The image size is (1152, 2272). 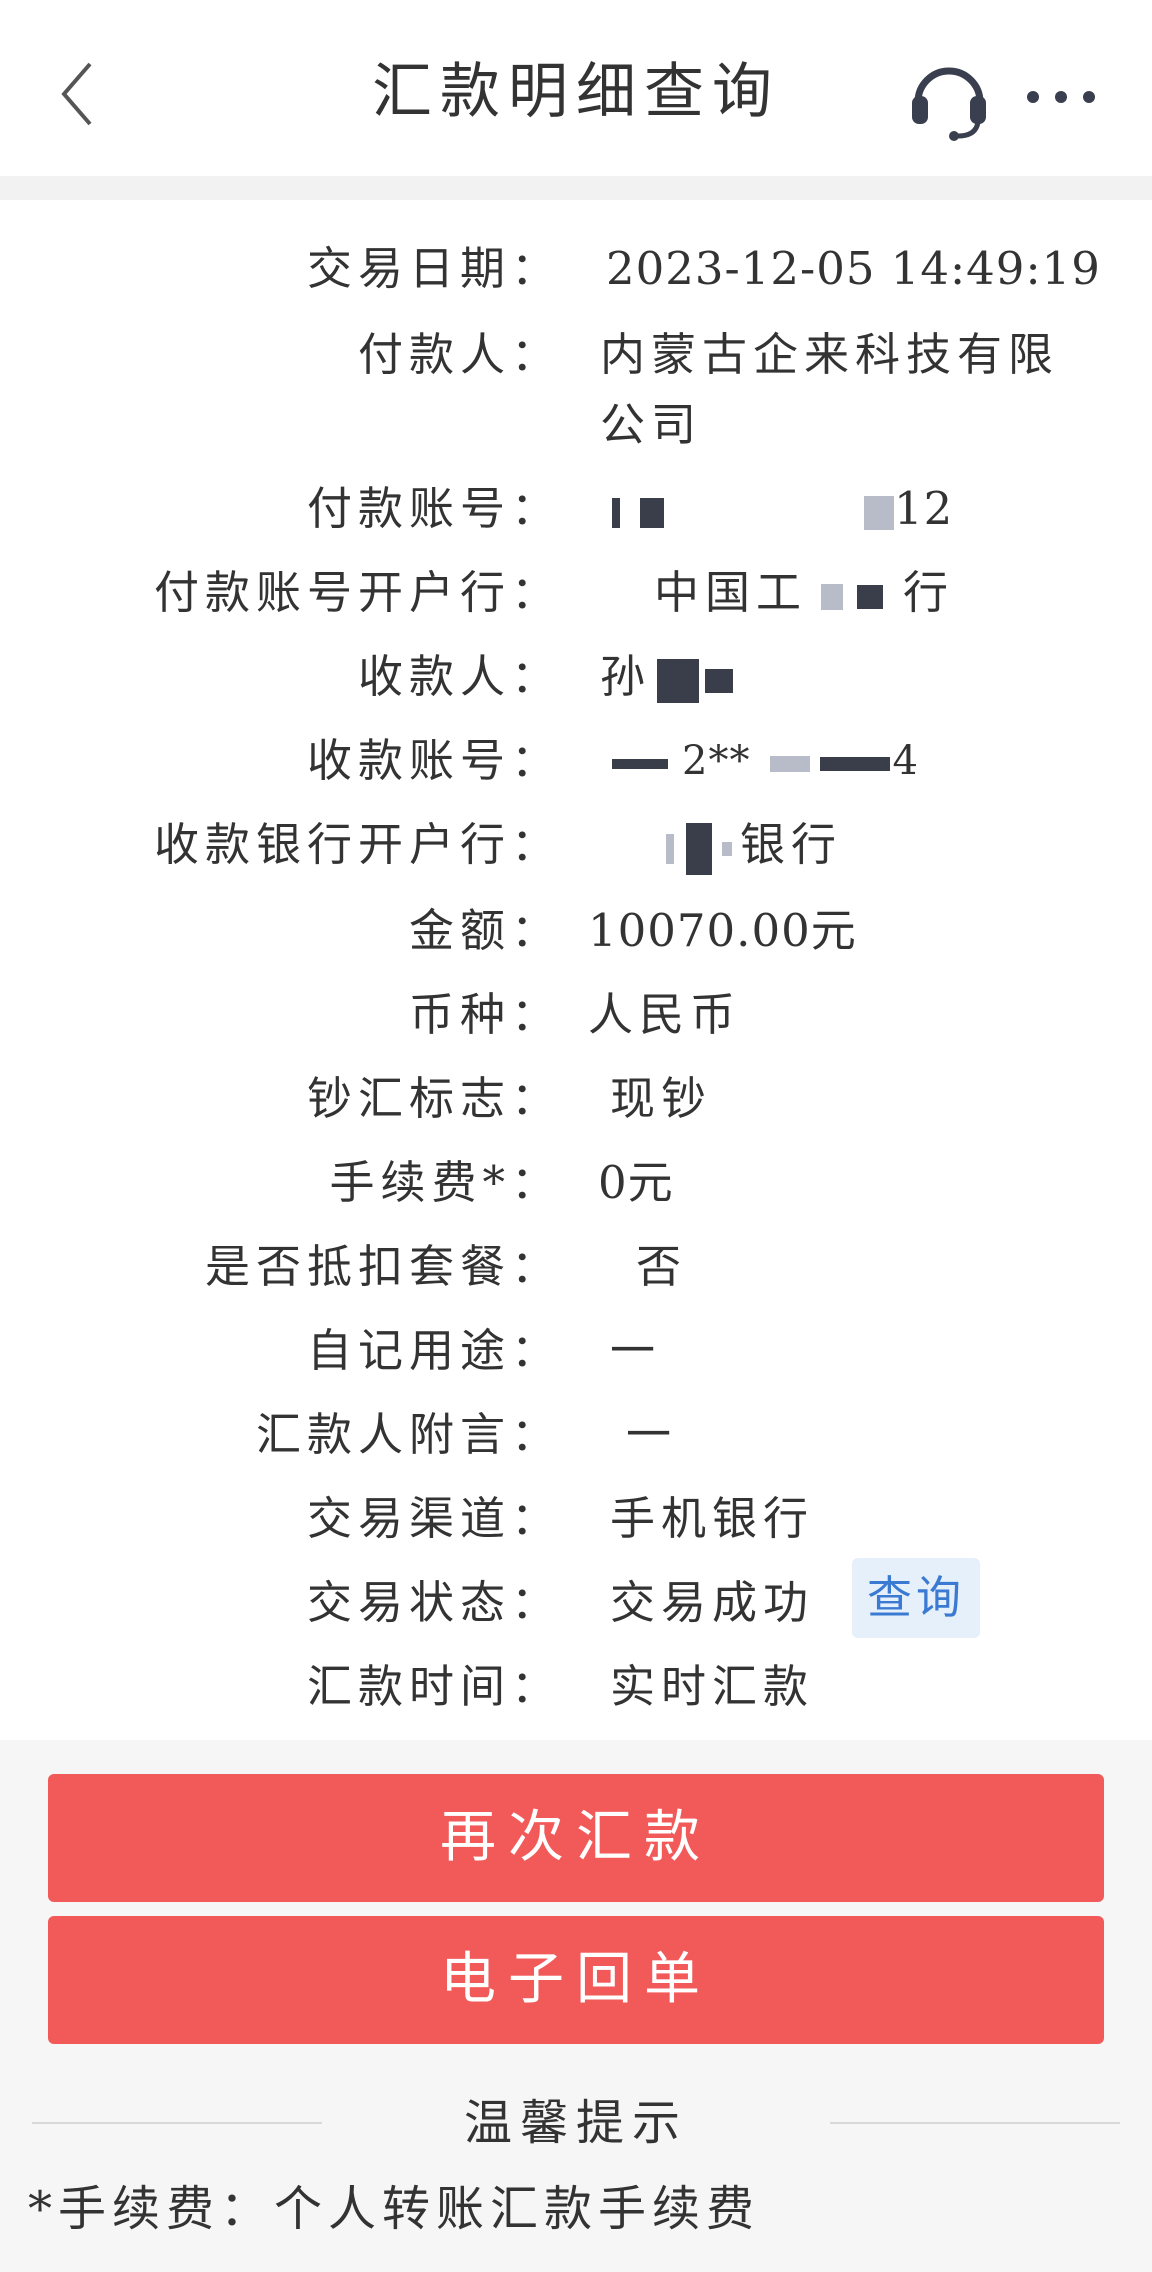 What do you see at coordinates (712, 1686) in the screenshot?
I see `value-remit-time: 实时汇款` at bounding box center [712, 1686].